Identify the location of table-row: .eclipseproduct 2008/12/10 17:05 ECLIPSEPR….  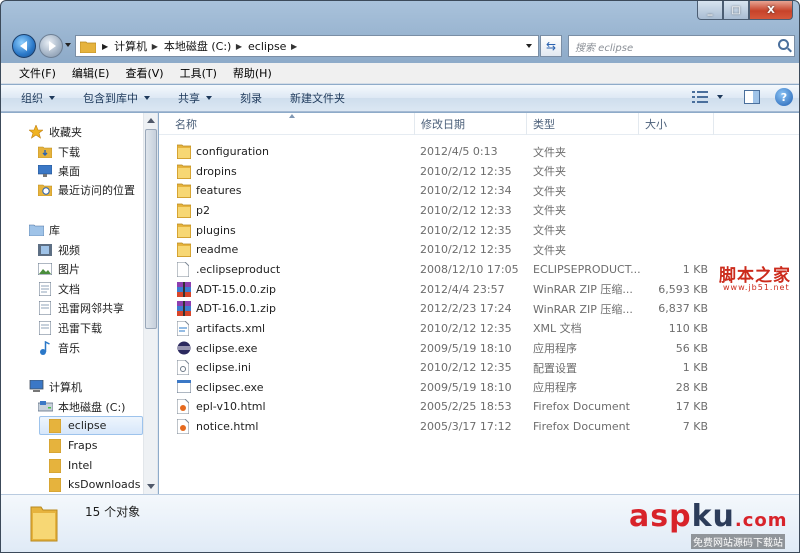
(439, 269).